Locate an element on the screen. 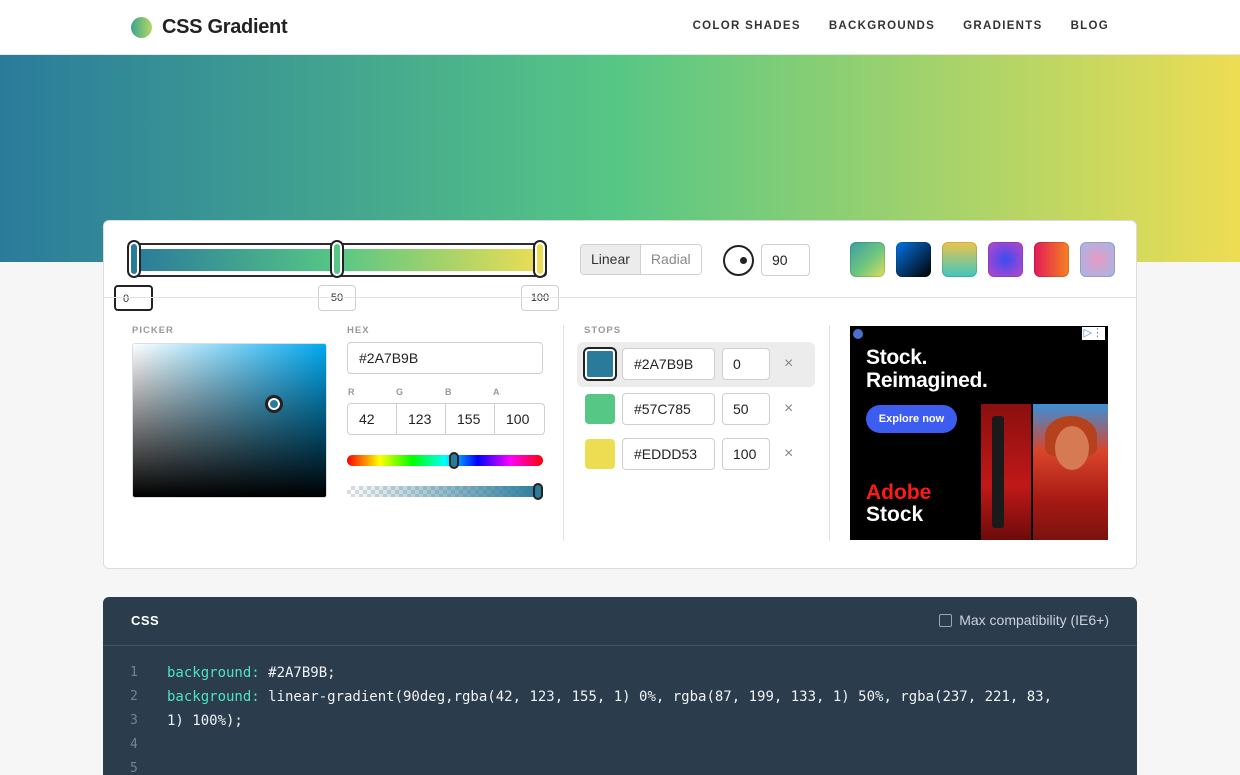  ad-headline: Stock. Reimagined. is located at coordinates (927, 369).